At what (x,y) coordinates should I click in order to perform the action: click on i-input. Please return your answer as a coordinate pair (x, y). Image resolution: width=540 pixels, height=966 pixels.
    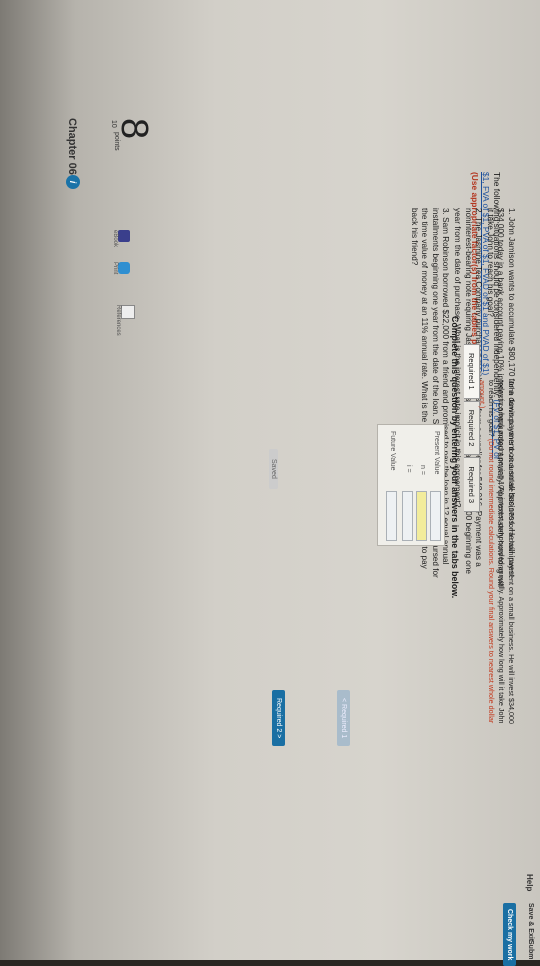
    Looking at the image, I should click on (407, 516).